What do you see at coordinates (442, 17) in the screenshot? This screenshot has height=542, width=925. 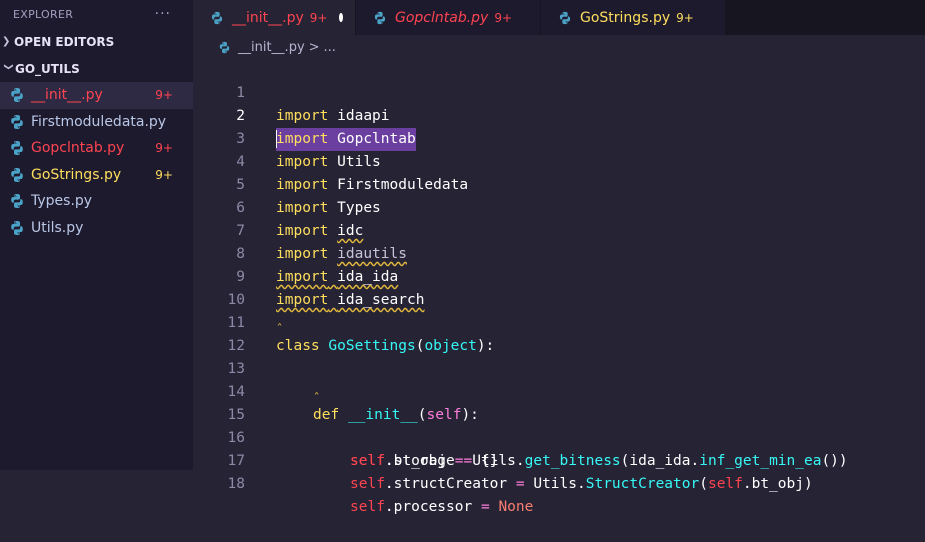 I see `tab-label: Gopclntab.py` at bounding box center [442, 17].